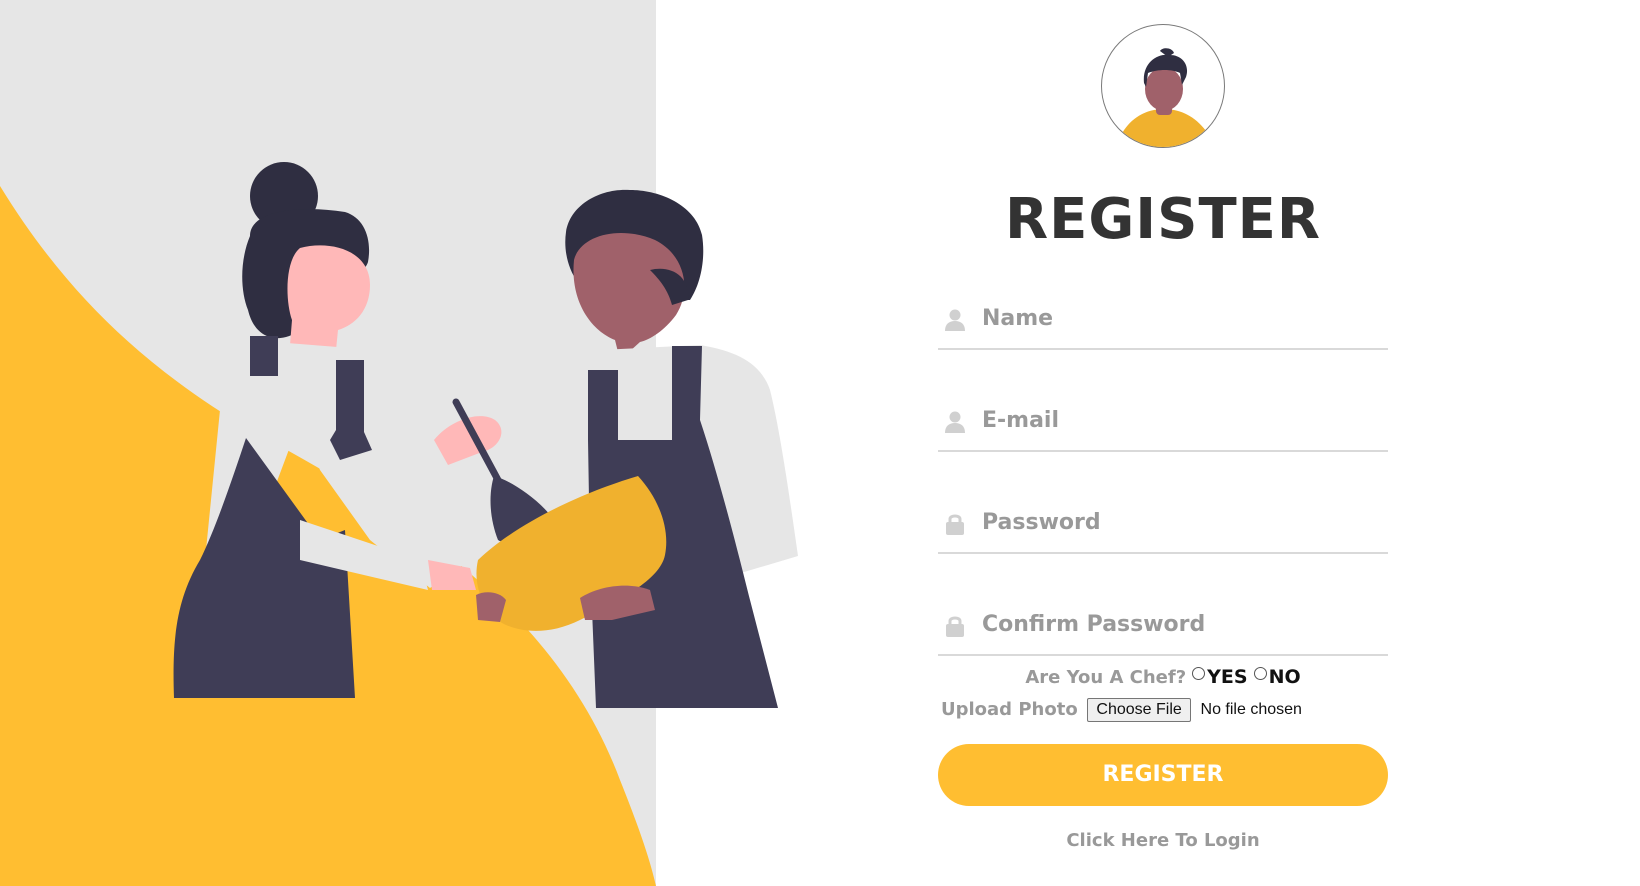  I want to click on chef-yes-radio, so click(1199, 673).